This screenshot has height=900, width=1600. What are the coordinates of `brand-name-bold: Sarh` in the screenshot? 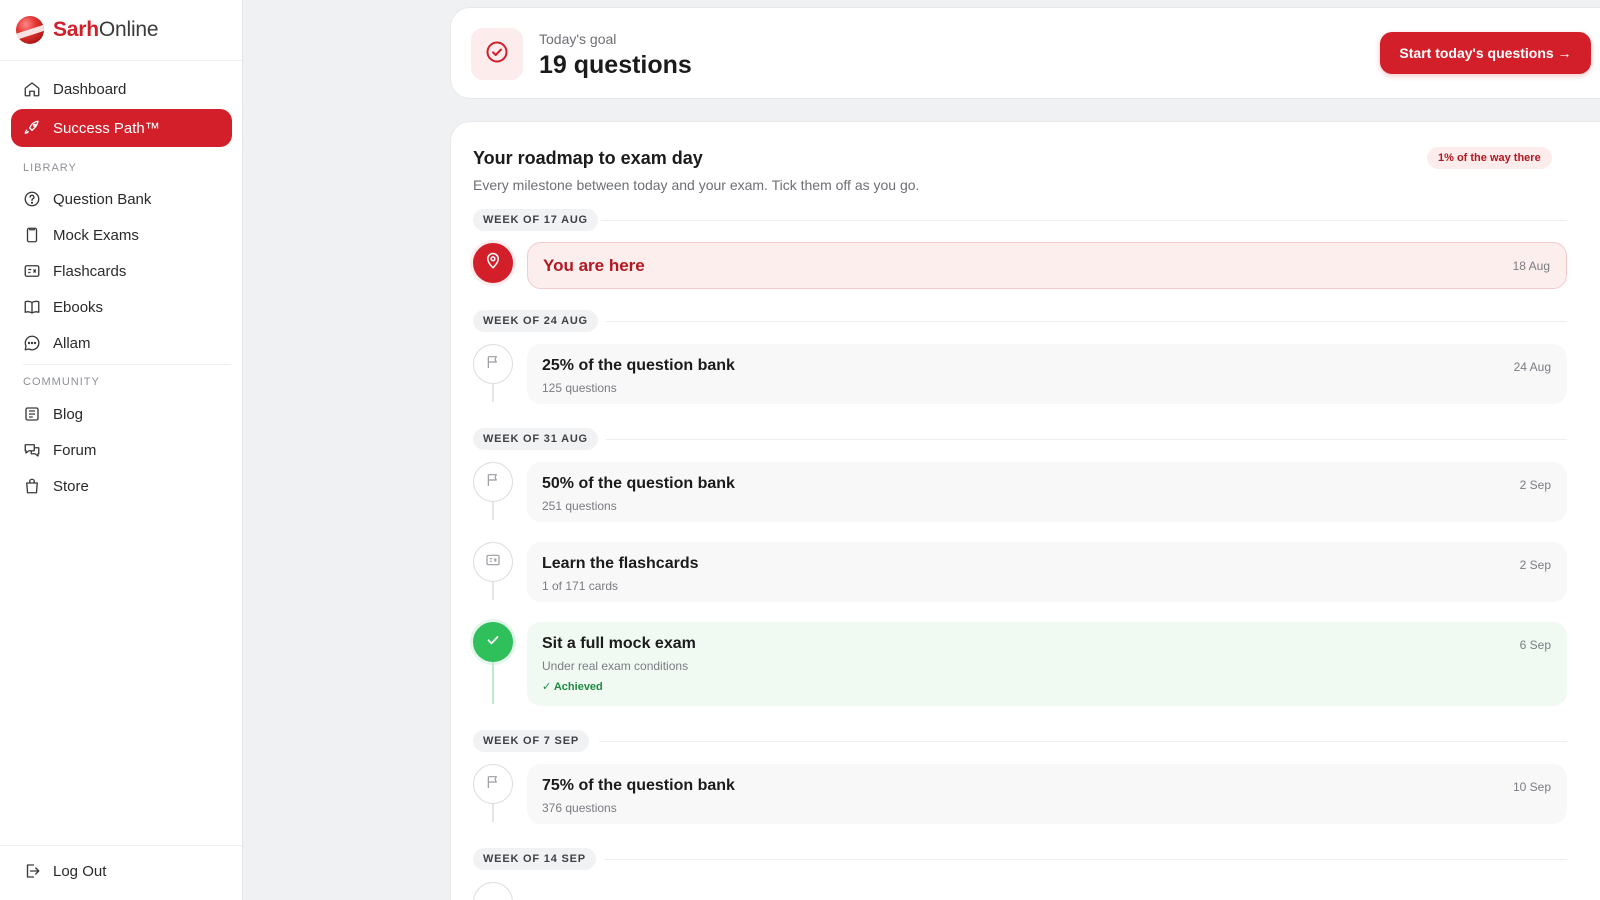 It's located at (76, 29).